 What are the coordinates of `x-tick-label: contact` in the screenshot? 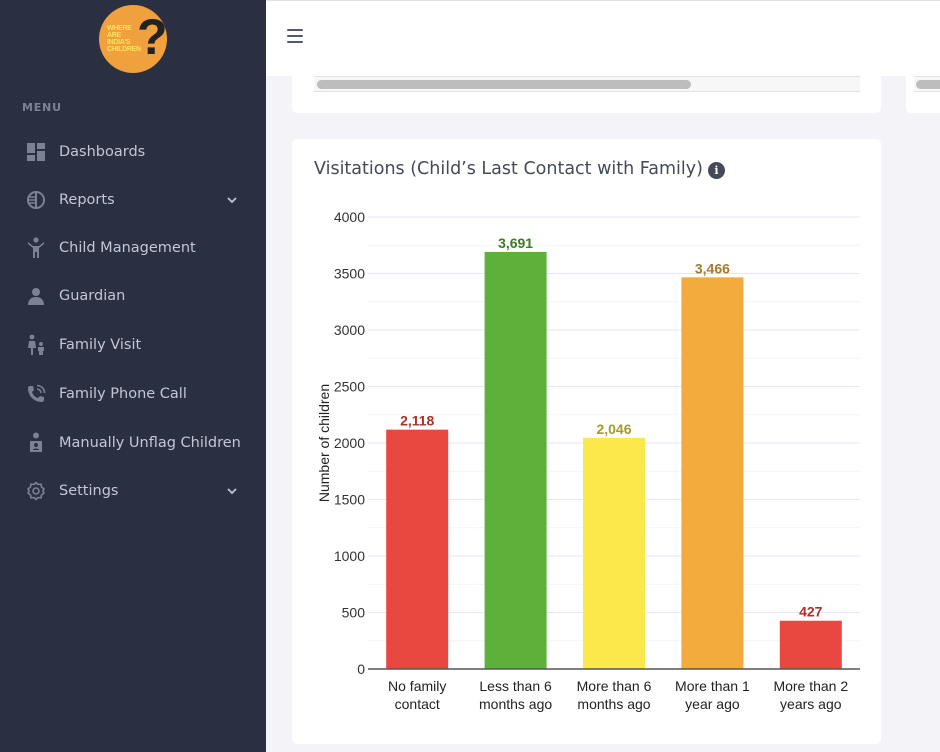 It's located at (417, 704).